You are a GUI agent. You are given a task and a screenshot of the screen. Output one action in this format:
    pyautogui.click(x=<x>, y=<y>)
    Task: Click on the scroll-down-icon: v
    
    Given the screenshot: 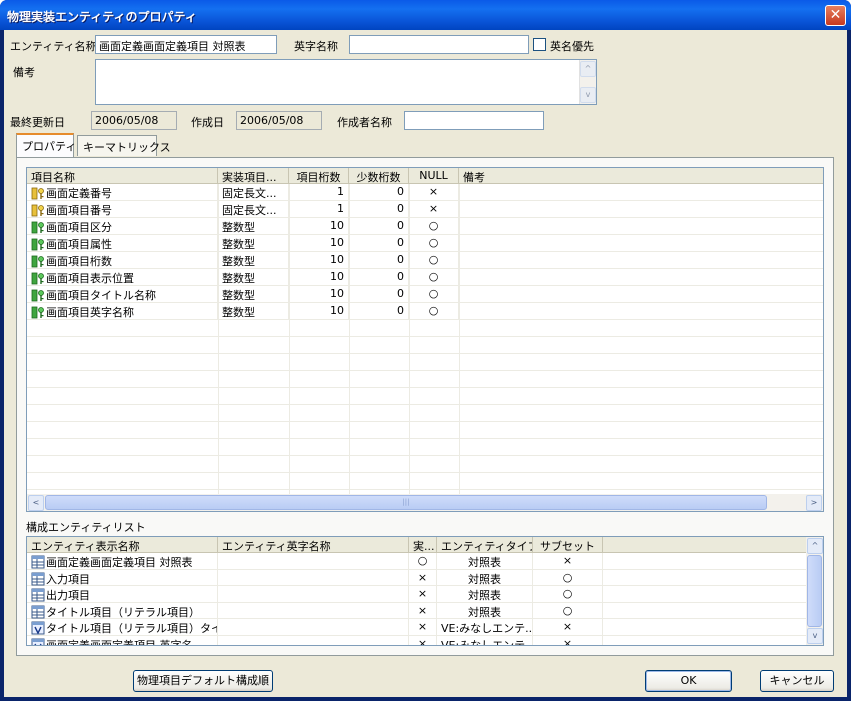 What is the action you would take?
    pyautogui.click(x=815, y=636)
    